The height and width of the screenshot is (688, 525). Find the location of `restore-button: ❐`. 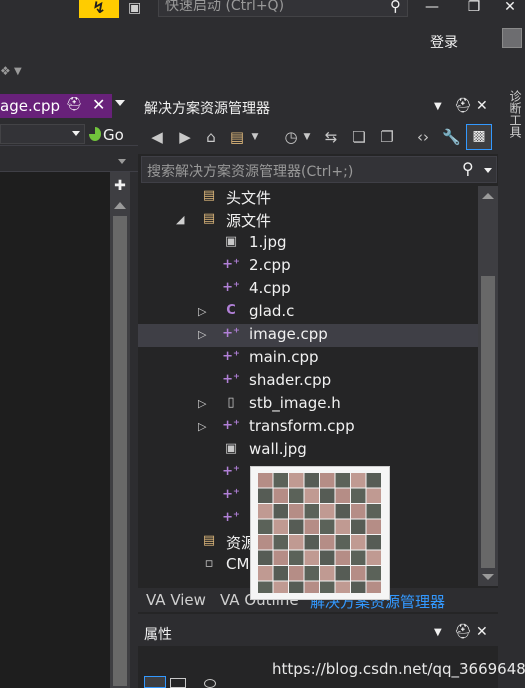

restore-button: ❐ is located at coordinates (474, 9).